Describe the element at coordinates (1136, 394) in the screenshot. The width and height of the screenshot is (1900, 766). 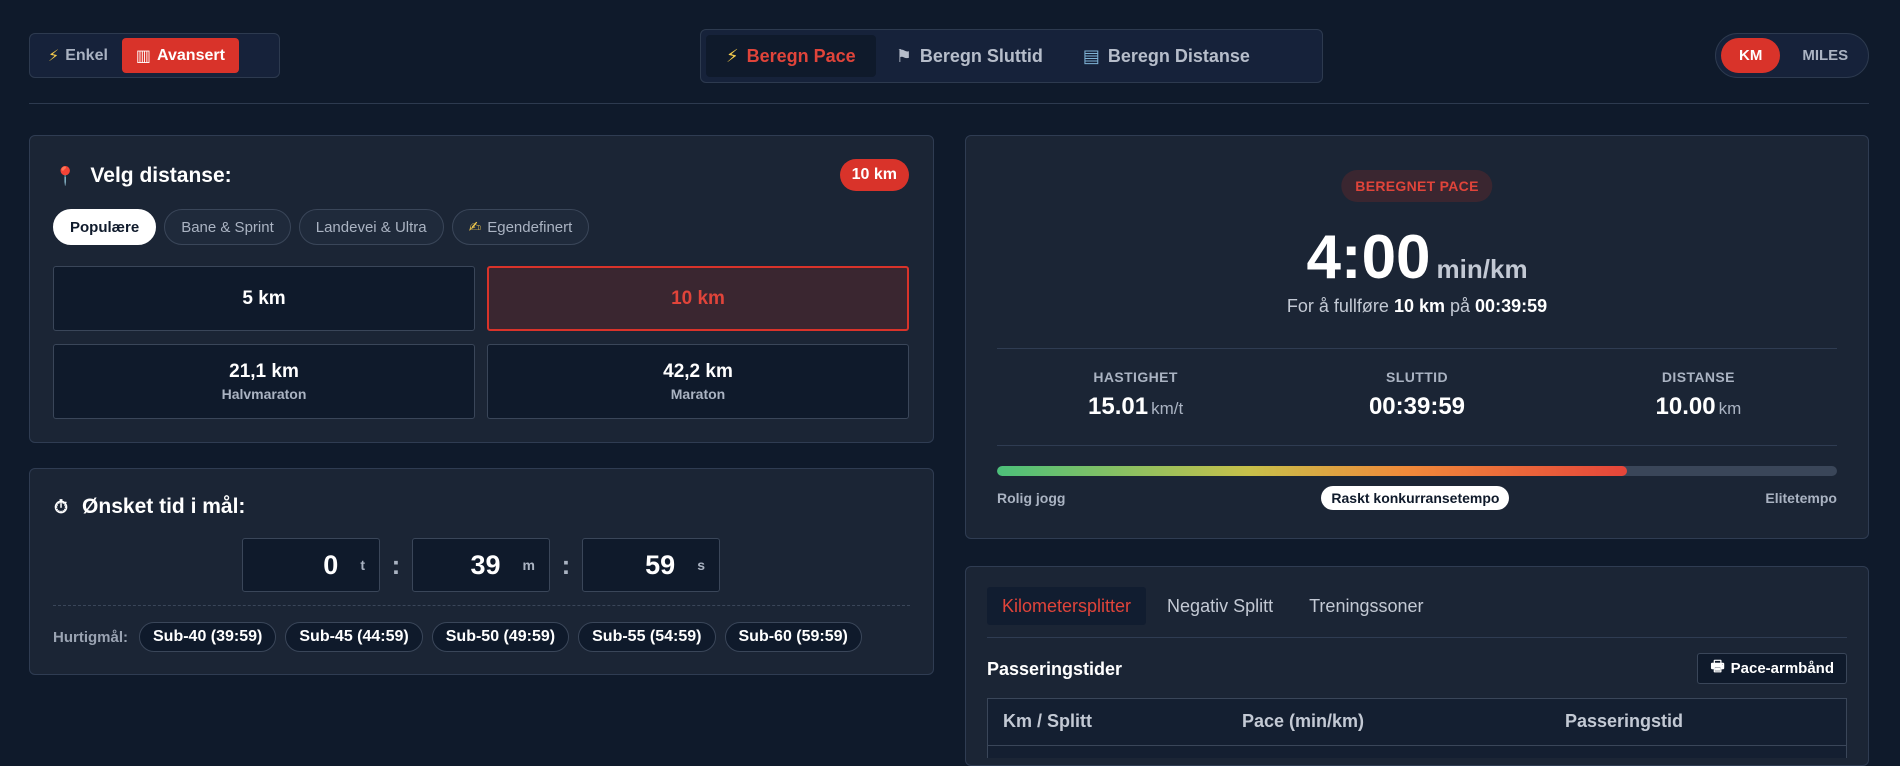
I see `stat-speed: HASTIGHET 15.01 km/t` at that location.